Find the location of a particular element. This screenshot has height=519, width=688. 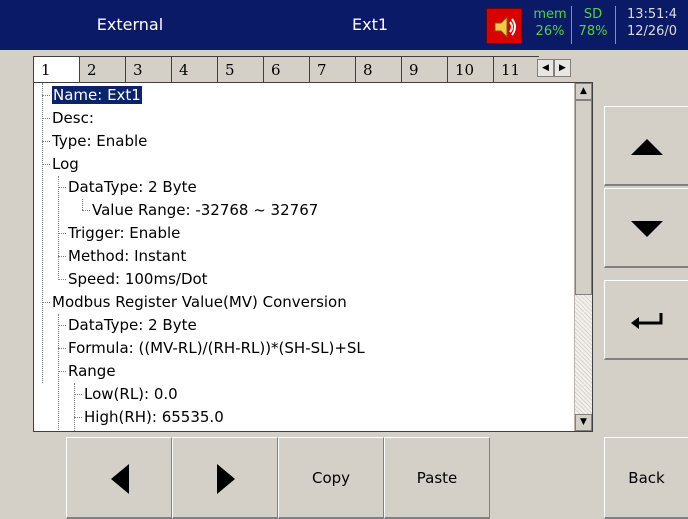

tree-item-type: Type: Enable is located at coordinates (99, 141).